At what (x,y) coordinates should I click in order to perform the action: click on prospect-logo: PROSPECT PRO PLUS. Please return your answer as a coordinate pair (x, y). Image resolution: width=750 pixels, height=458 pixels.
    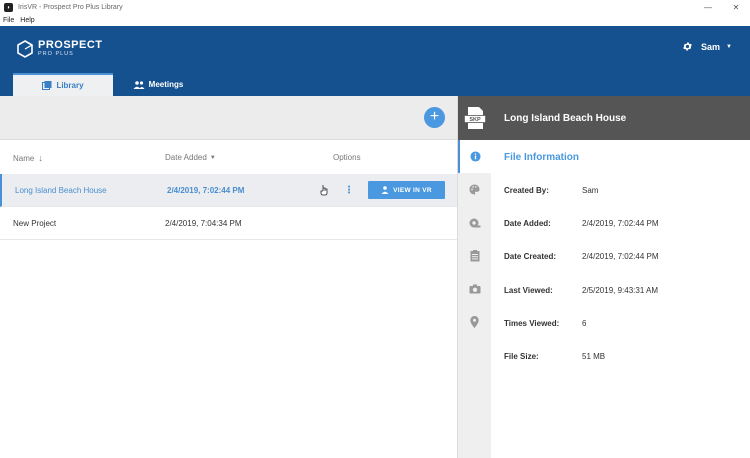
    Looking at the image, I should click on (60, 48).